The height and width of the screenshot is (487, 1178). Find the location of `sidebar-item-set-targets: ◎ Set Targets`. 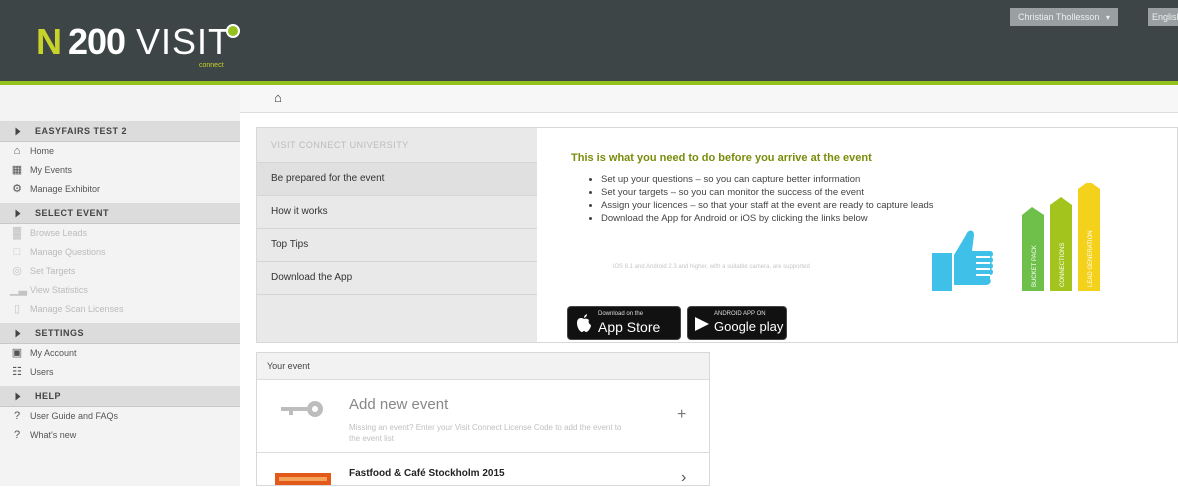

sidebar-item-set-targets: ◎ Set Targets is located at coordinates (120, 271).